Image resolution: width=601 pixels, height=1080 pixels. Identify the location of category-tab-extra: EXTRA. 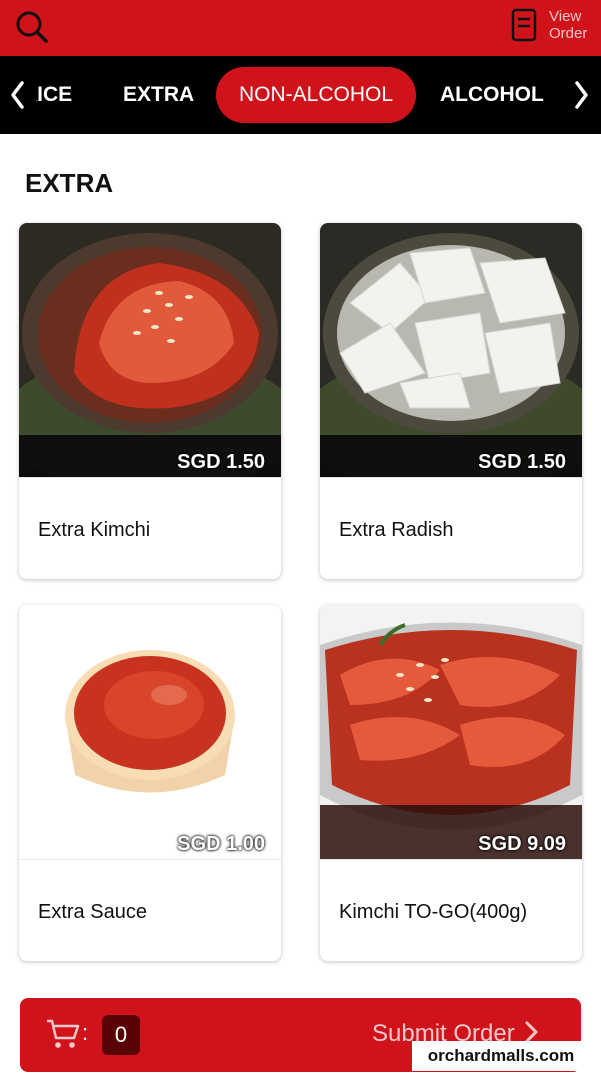
(158, 95).